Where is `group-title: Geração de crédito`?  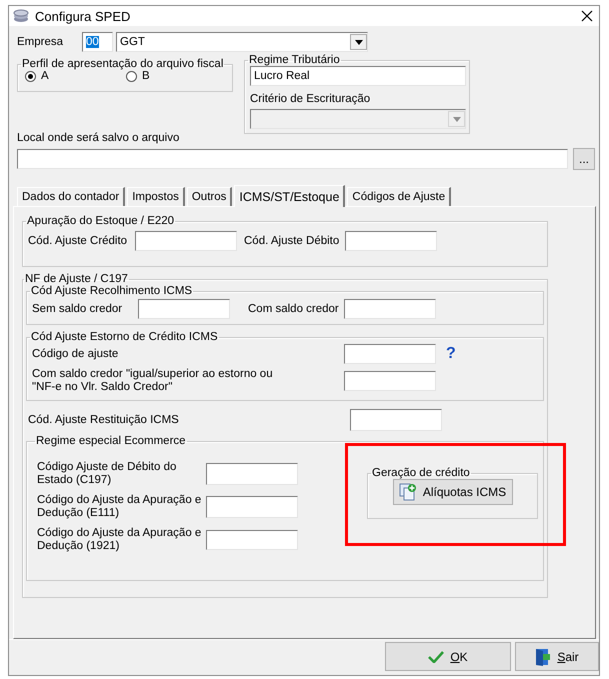 group-title: Geração de crédito is located at coordinates (421, 473).